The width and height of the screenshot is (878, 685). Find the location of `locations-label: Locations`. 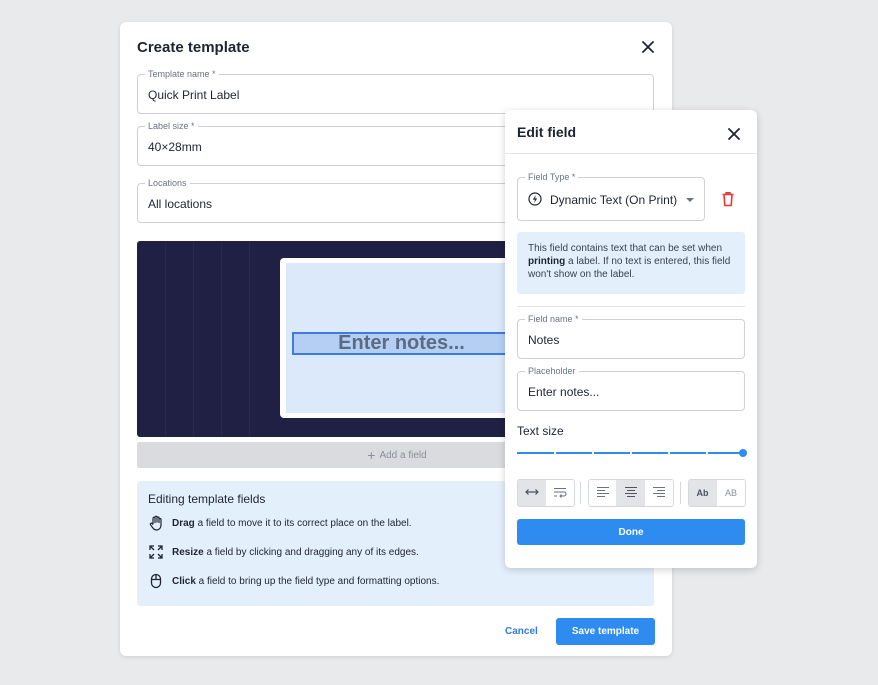

locations-label: Locations is located at coordinates (167, 183).